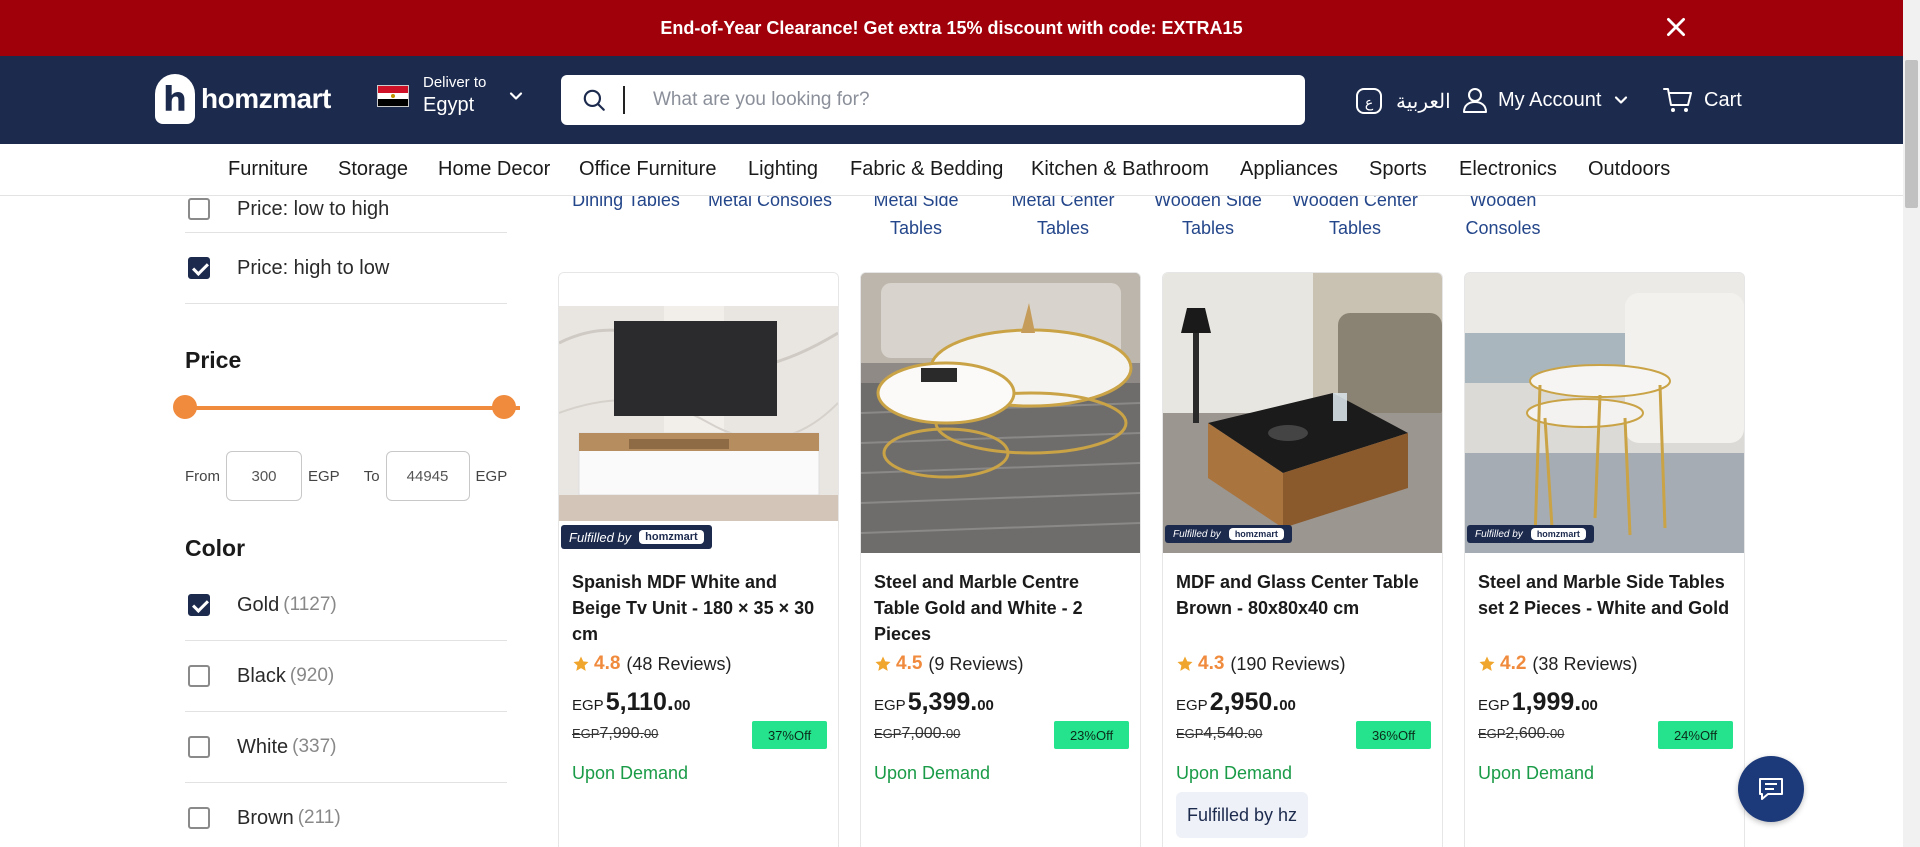 The image size is (1920, 847). What do you see at coordinates (264, 476) in the screenshot?
I see `price-from-input` at bounding box center [264, 476].